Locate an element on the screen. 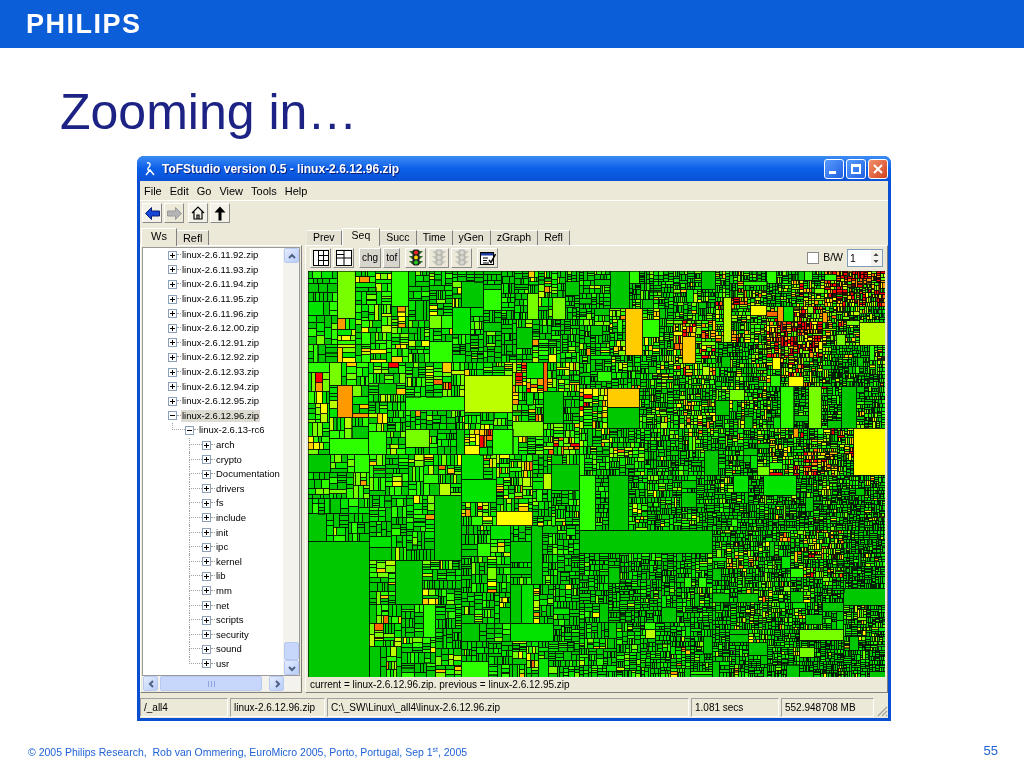  close-button is located at coordinates (878, 168).